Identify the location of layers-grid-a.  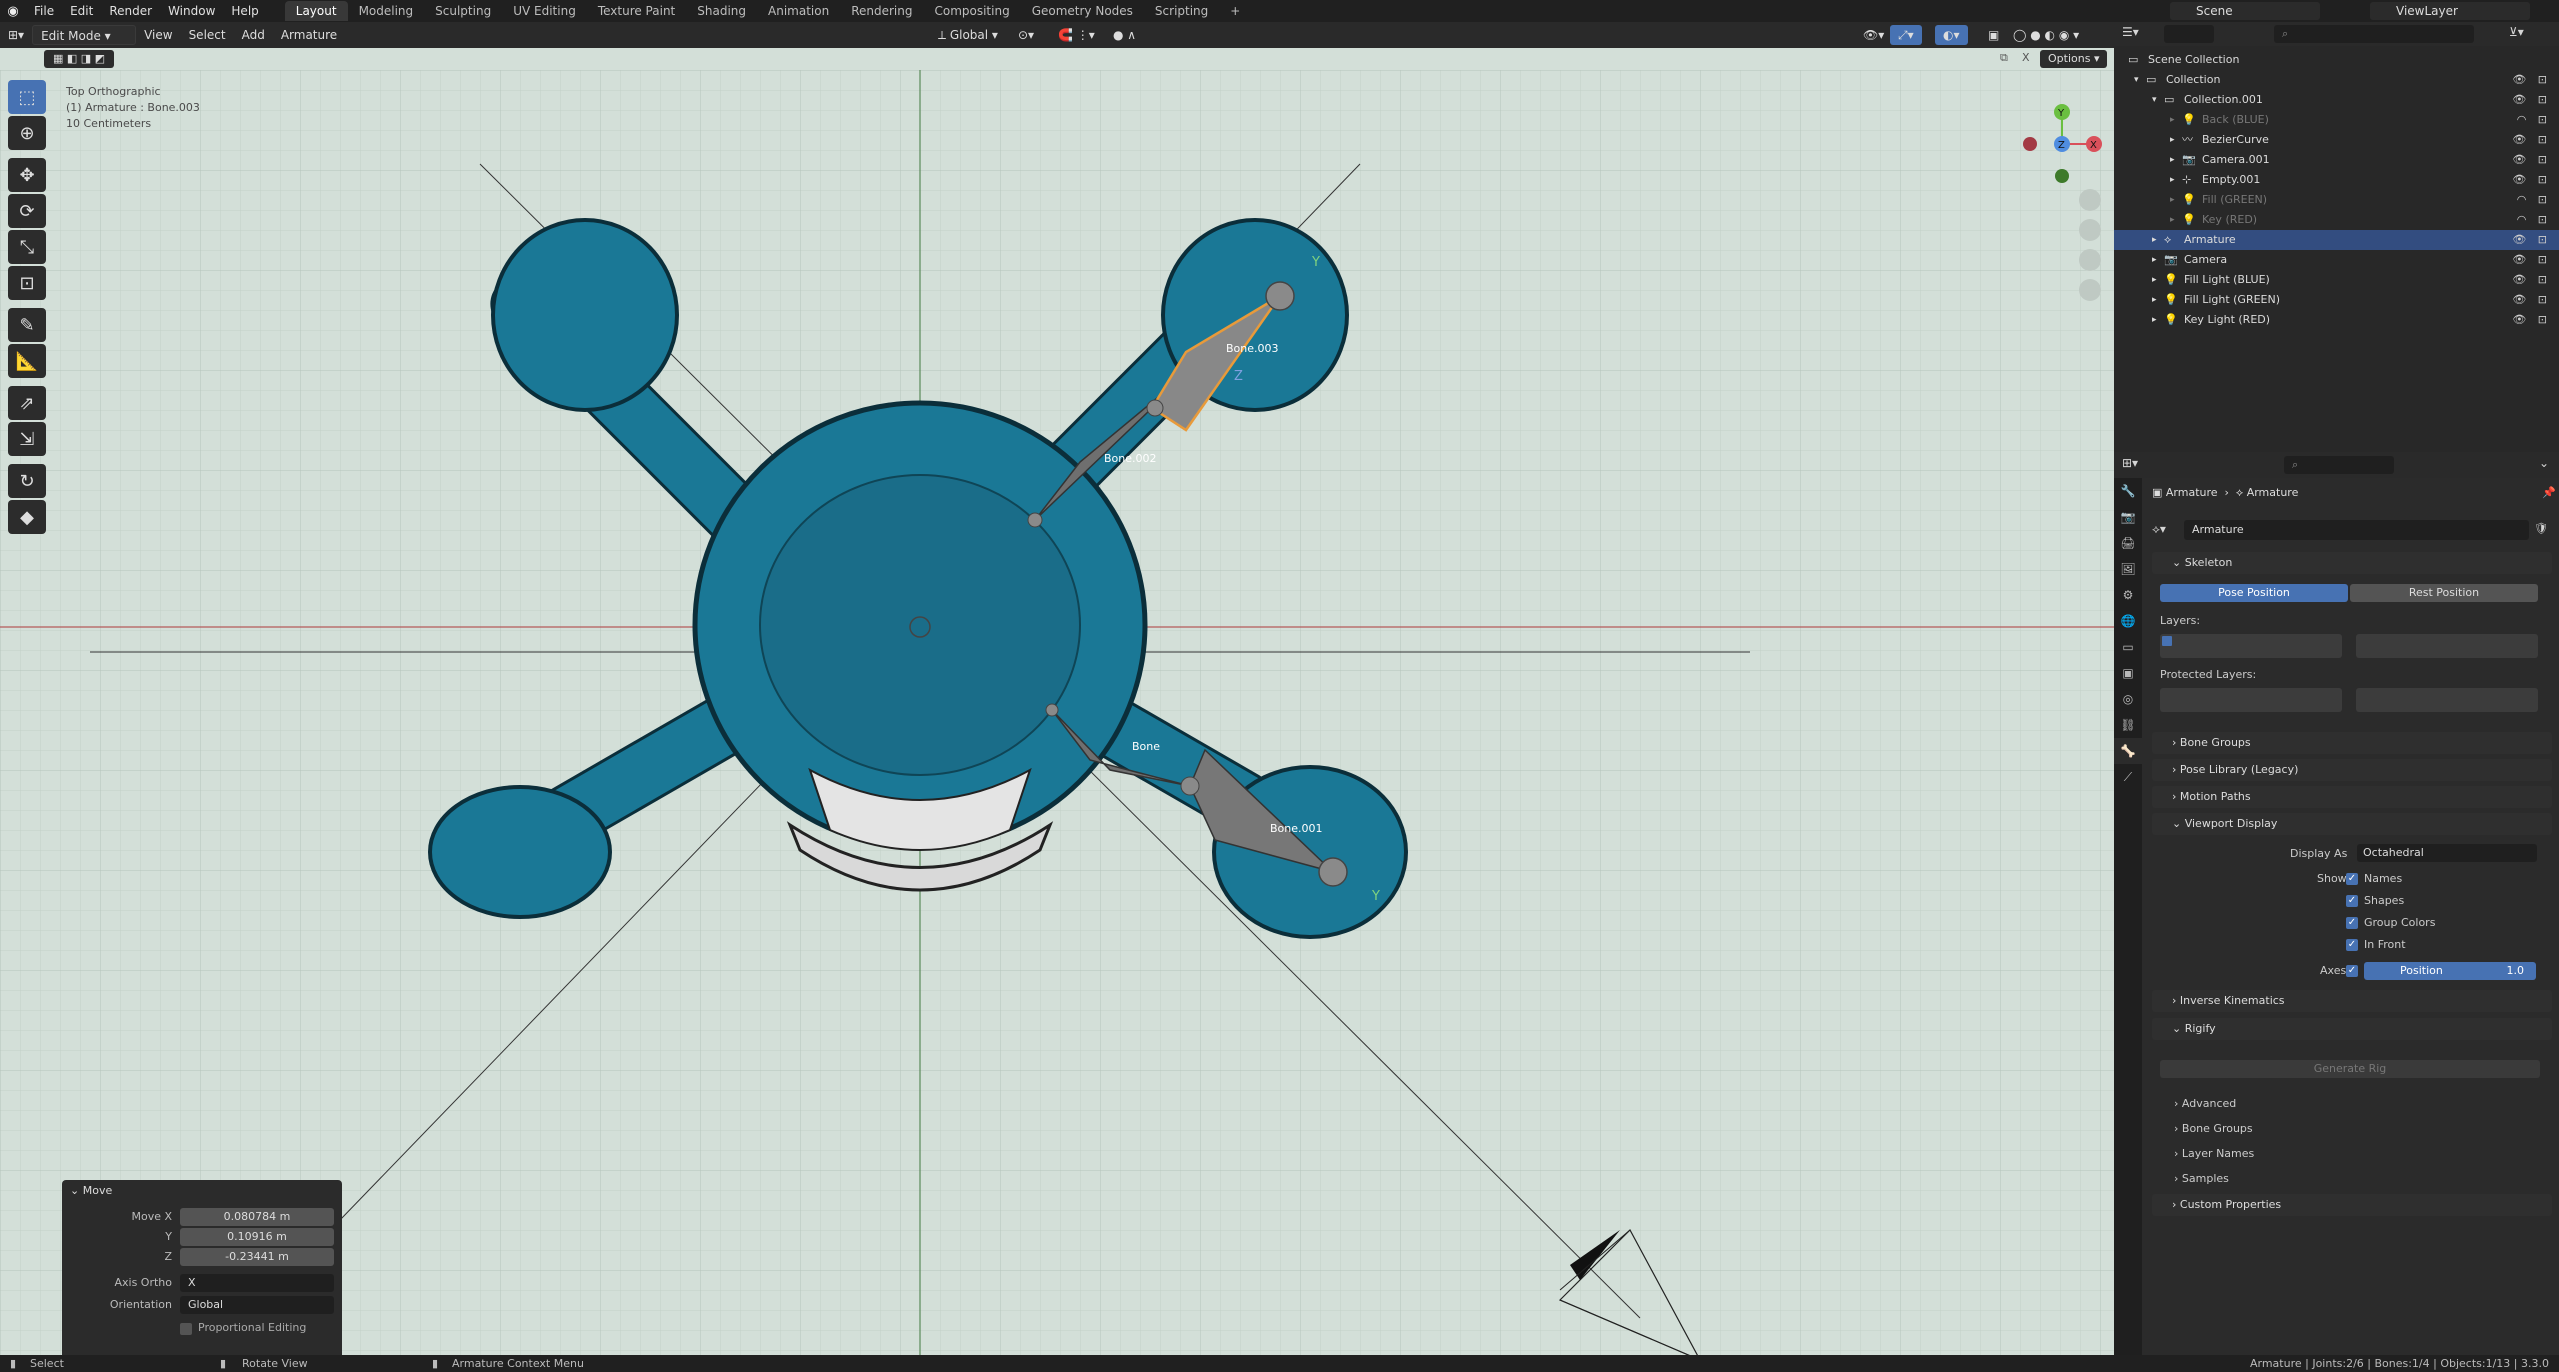
(2251, 646).